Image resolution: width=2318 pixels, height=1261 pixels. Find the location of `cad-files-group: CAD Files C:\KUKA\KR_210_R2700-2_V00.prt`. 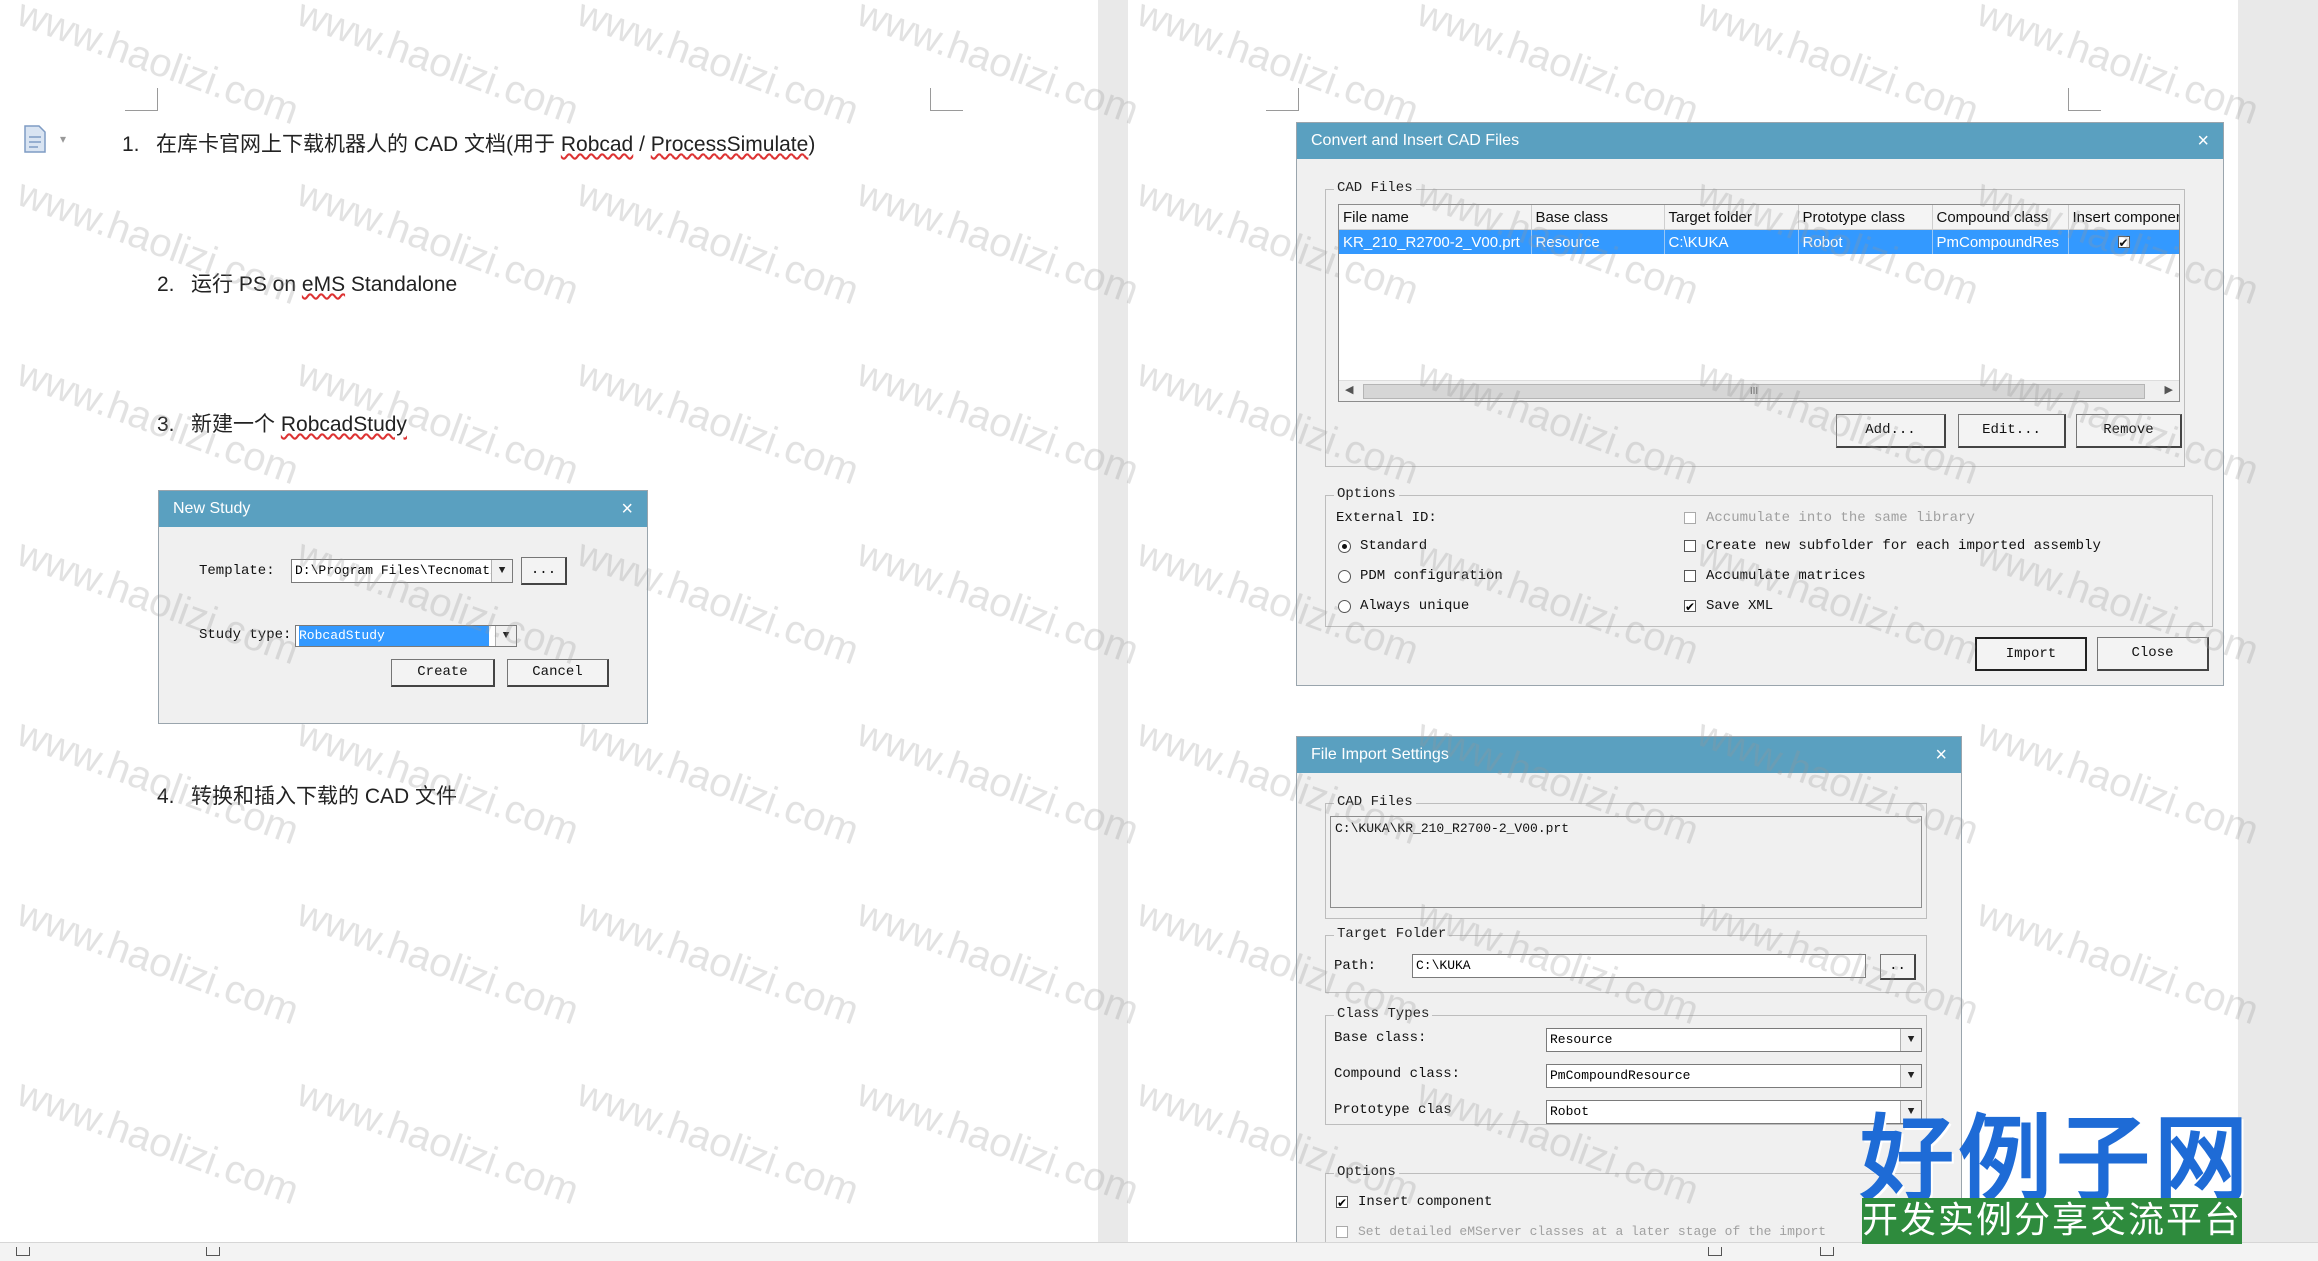

cad-files-group: CAD Files C:\KUKA\KR_210_R2700-2_V00.prt is located at coordinates (1626, 856).